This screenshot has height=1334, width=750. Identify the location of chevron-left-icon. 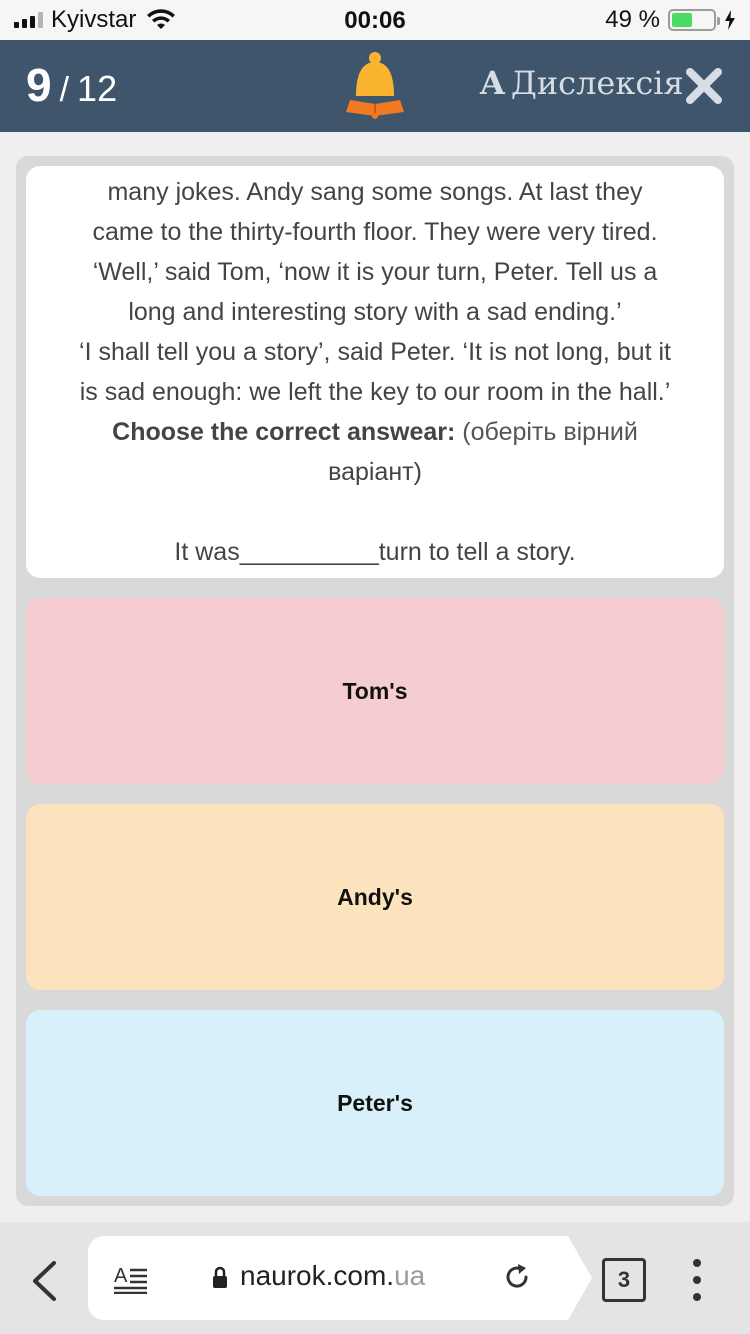
(44, 1281).